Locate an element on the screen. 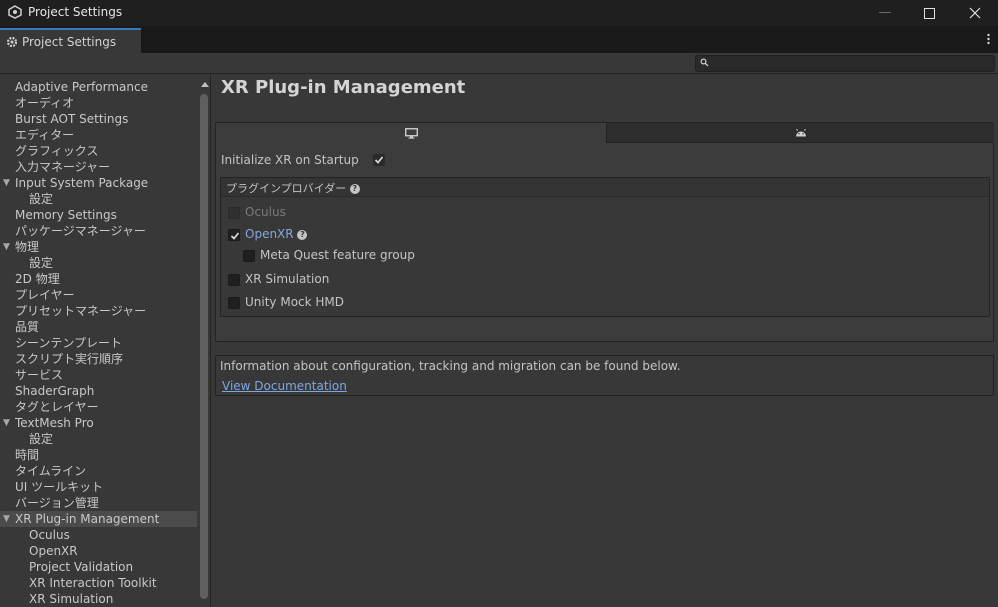 This screenshot has width=998, height=607. sidebar-item-label: タイムライン is located at coordinates (51, 471).